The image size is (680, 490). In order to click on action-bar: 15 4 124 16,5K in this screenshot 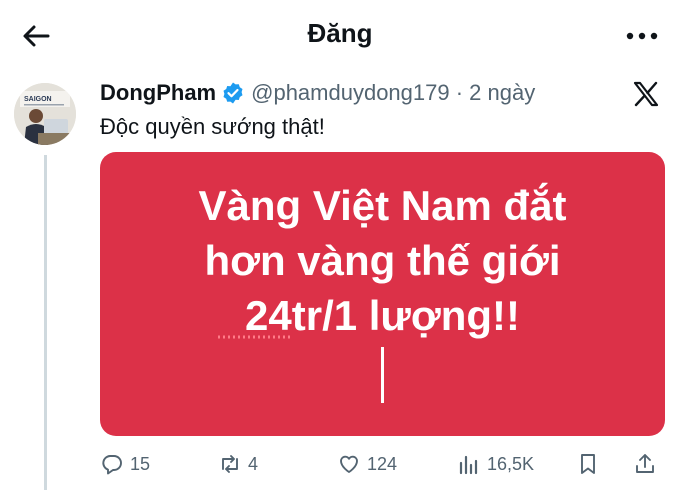, I will do `click(382, 464)`.